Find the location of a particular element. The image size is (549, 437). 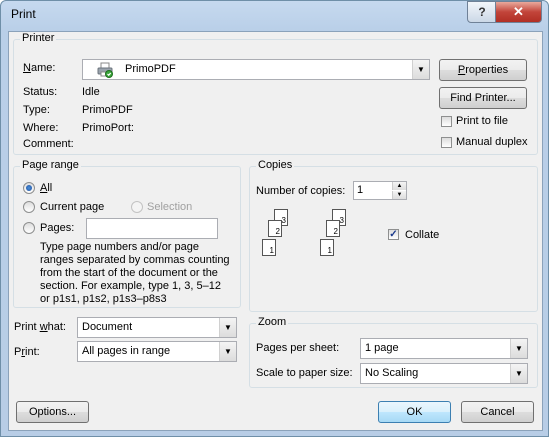

printer-group-title: Printer is located at coordinates (38, 38).